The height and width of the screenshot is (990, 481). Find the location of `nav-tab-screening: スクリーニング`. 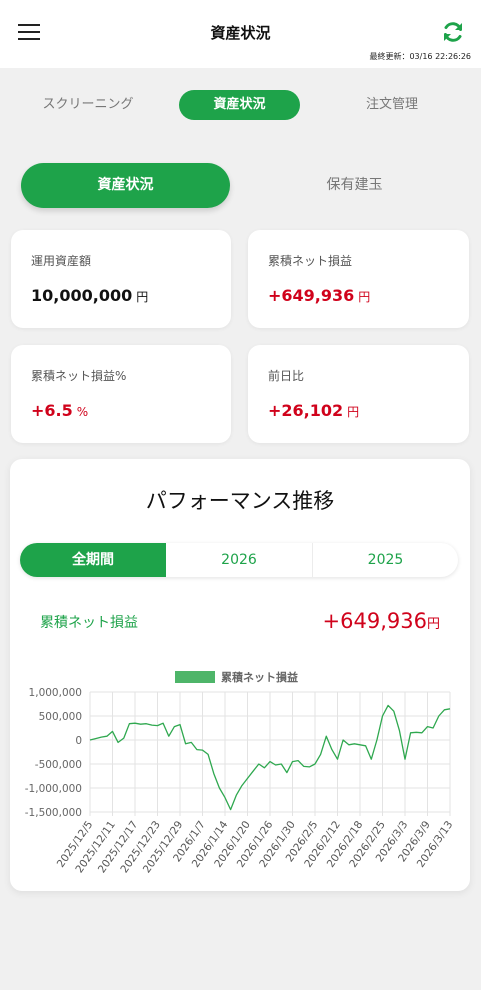

nav-tab-screening: スクリーニング is located at coordinates (88, 105).